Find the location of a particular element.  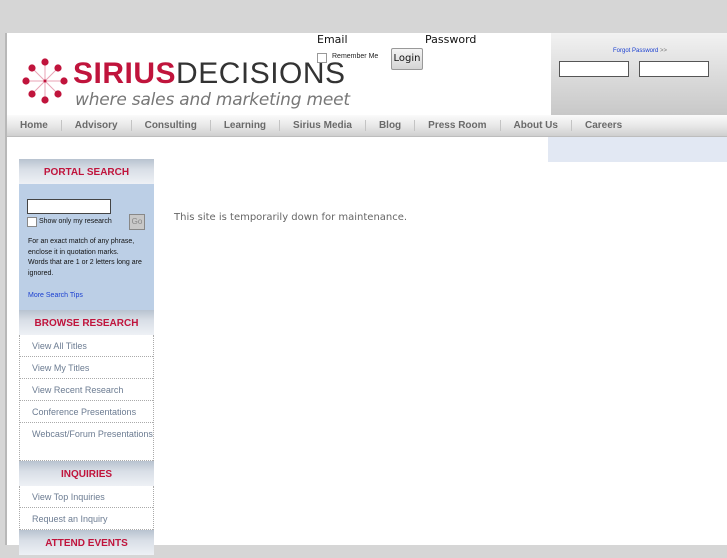

attend-events-heading: ATTEND EVENTS is located at coordinates (86, 542).